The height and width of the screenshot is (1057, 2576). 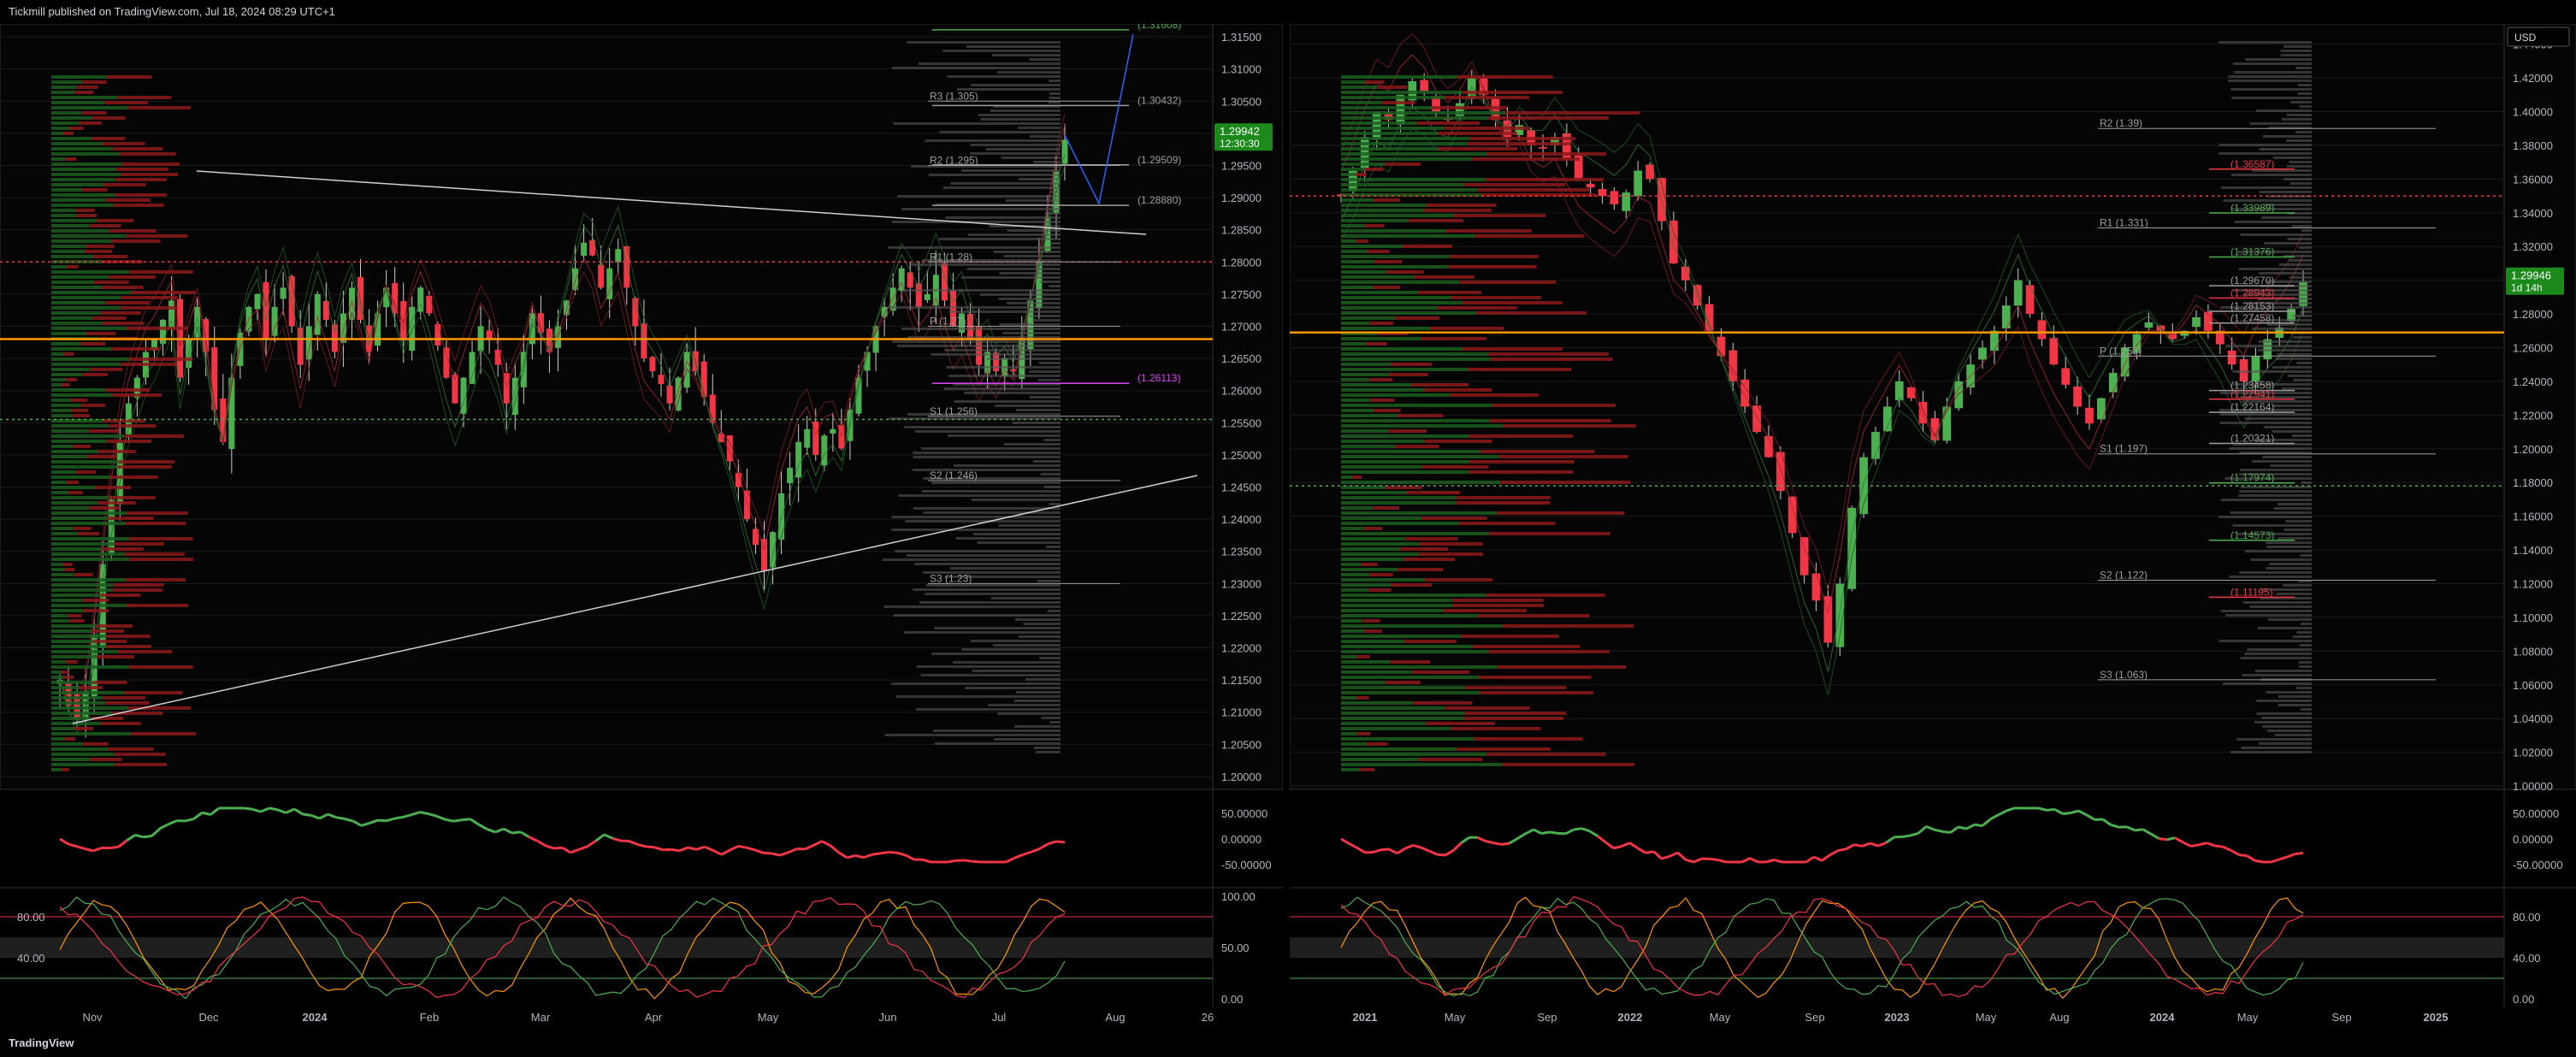 What do you see at coordinates (1241, 391) in the screenshot?
I see `y-tick-label: 1.26000` at bounding box center [1241, 391].